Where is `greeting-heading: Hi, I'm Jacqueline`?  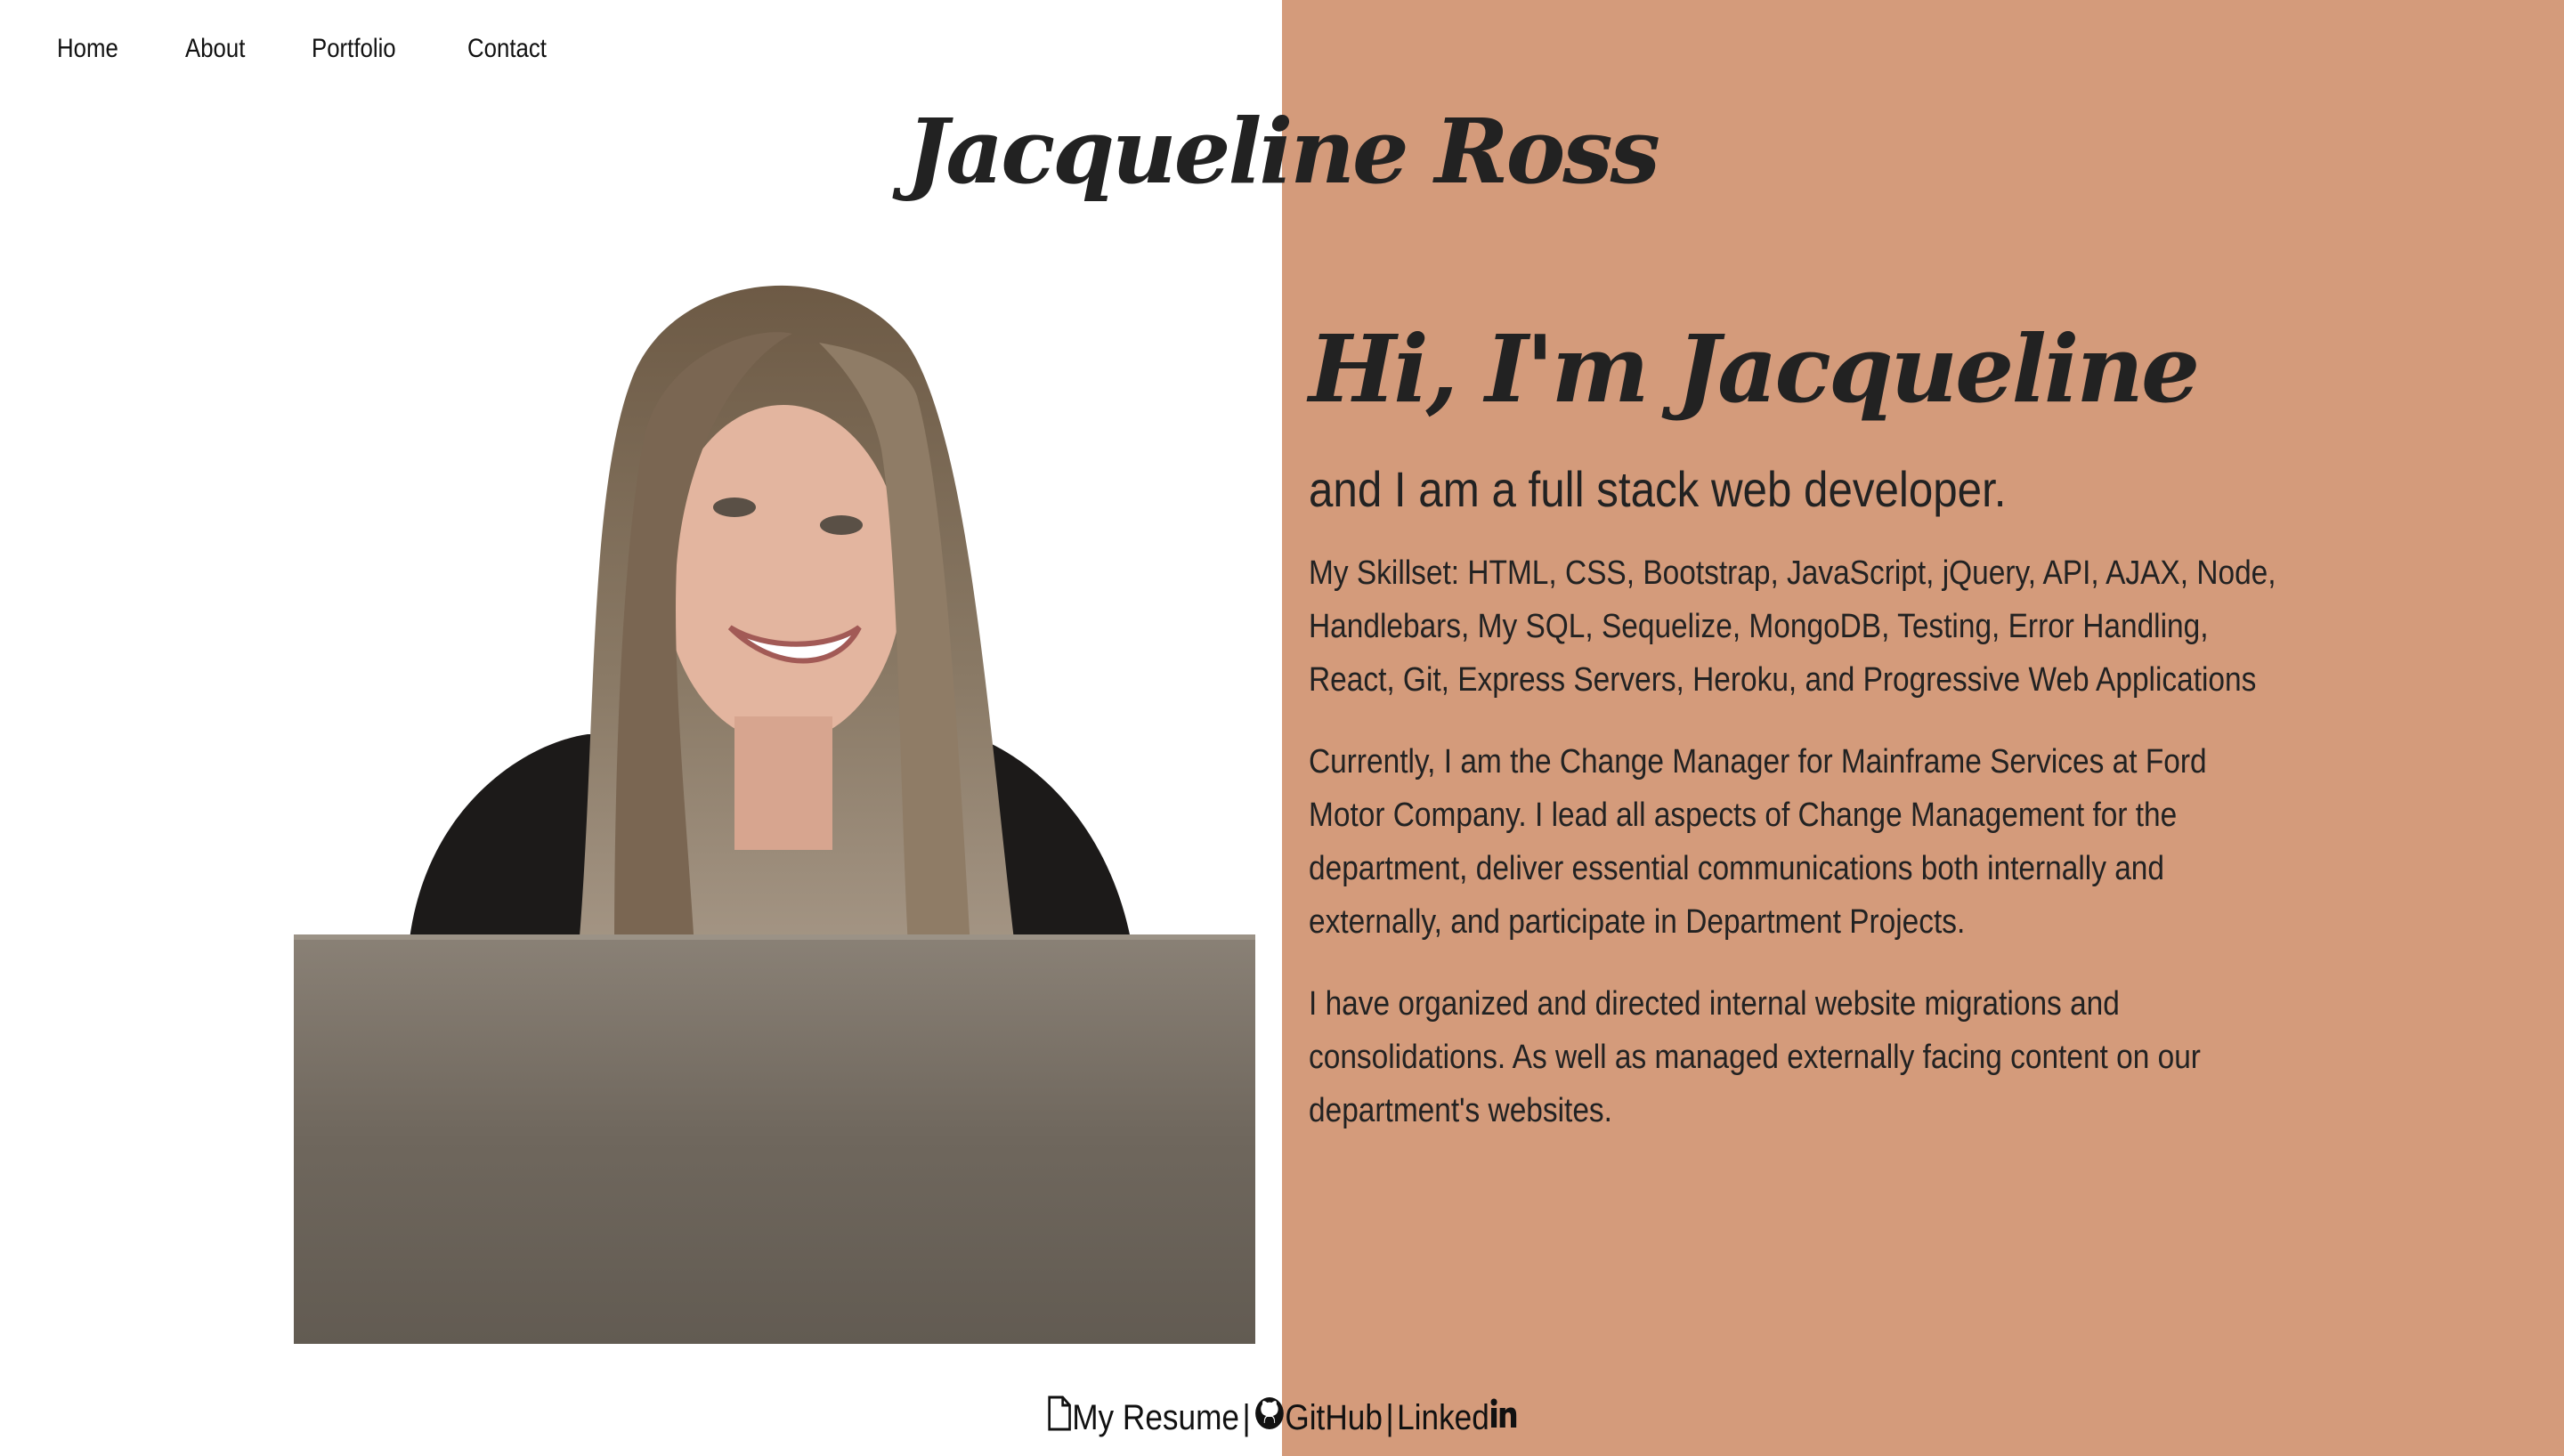
greeting-heading: Hi, I'm Jacqueline is located at coordinates (1754, 369).